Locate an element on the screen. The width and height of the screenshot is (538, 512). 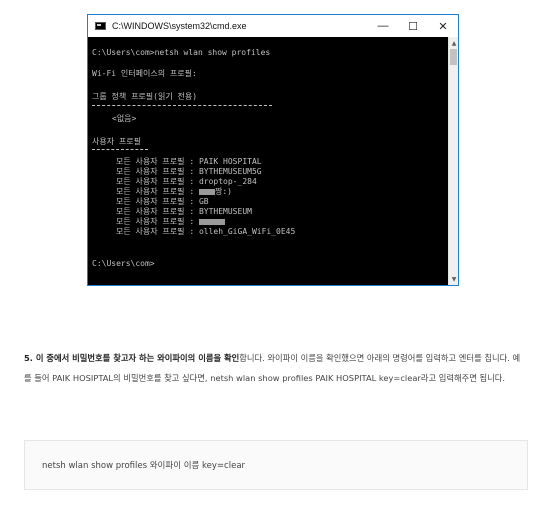
profile-name: BYTHEMUSEUM5G is located at coordinates (230, 171).